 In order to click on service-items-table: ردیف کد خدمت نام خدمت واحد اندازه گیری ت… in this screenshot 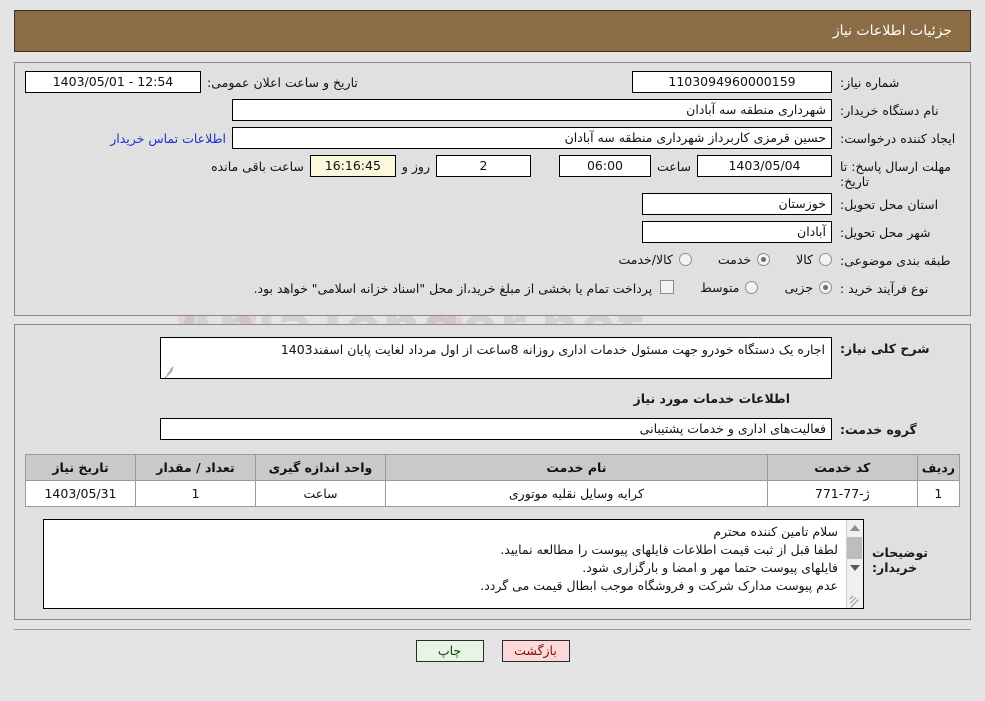, I will do `click(493, 480)`.